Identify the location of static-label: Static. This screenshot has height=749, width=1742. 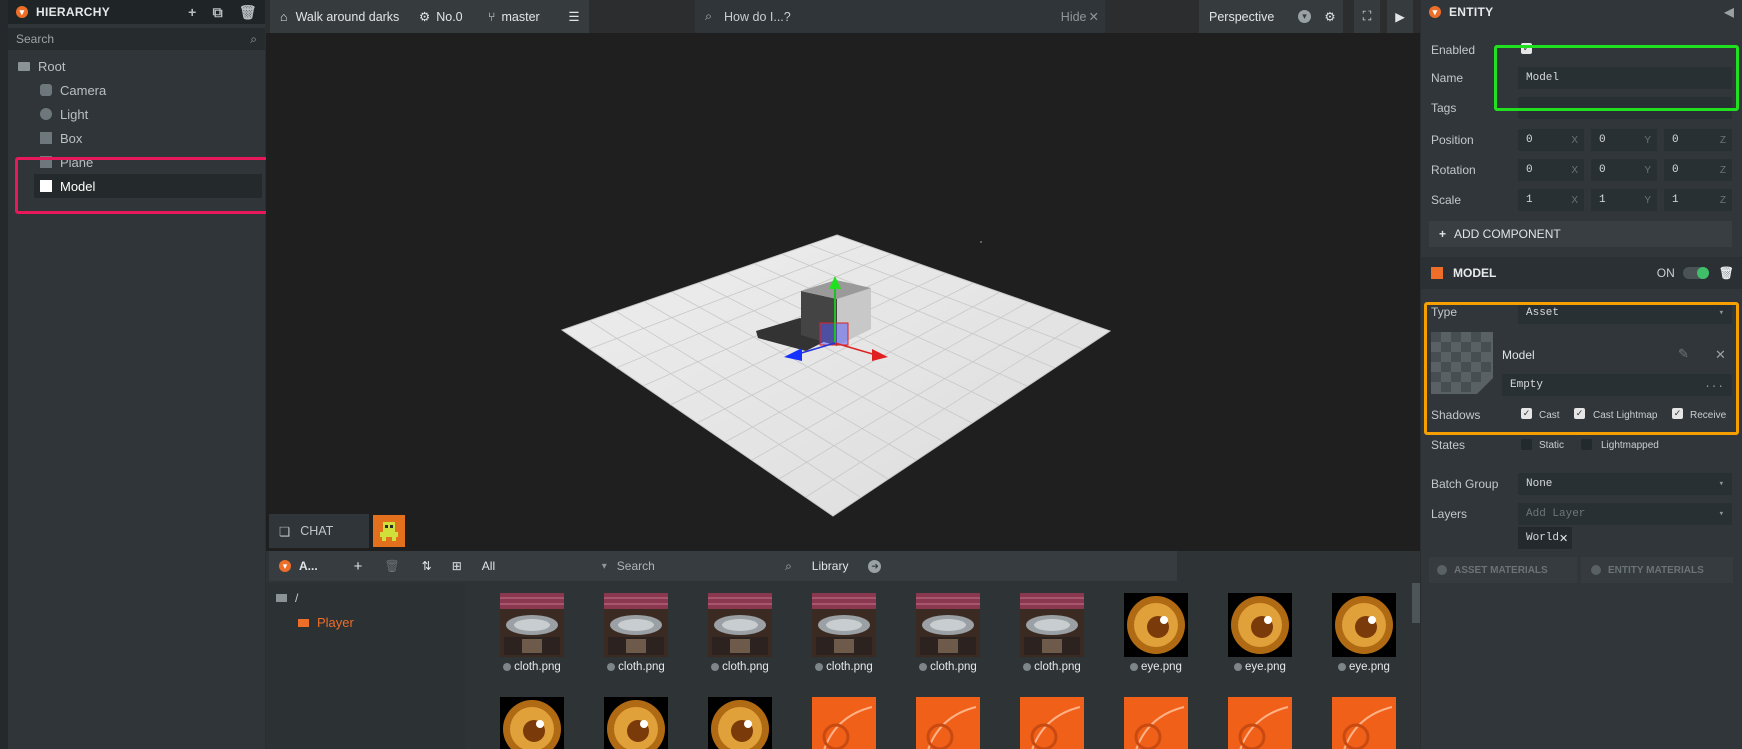
(1552, 445).